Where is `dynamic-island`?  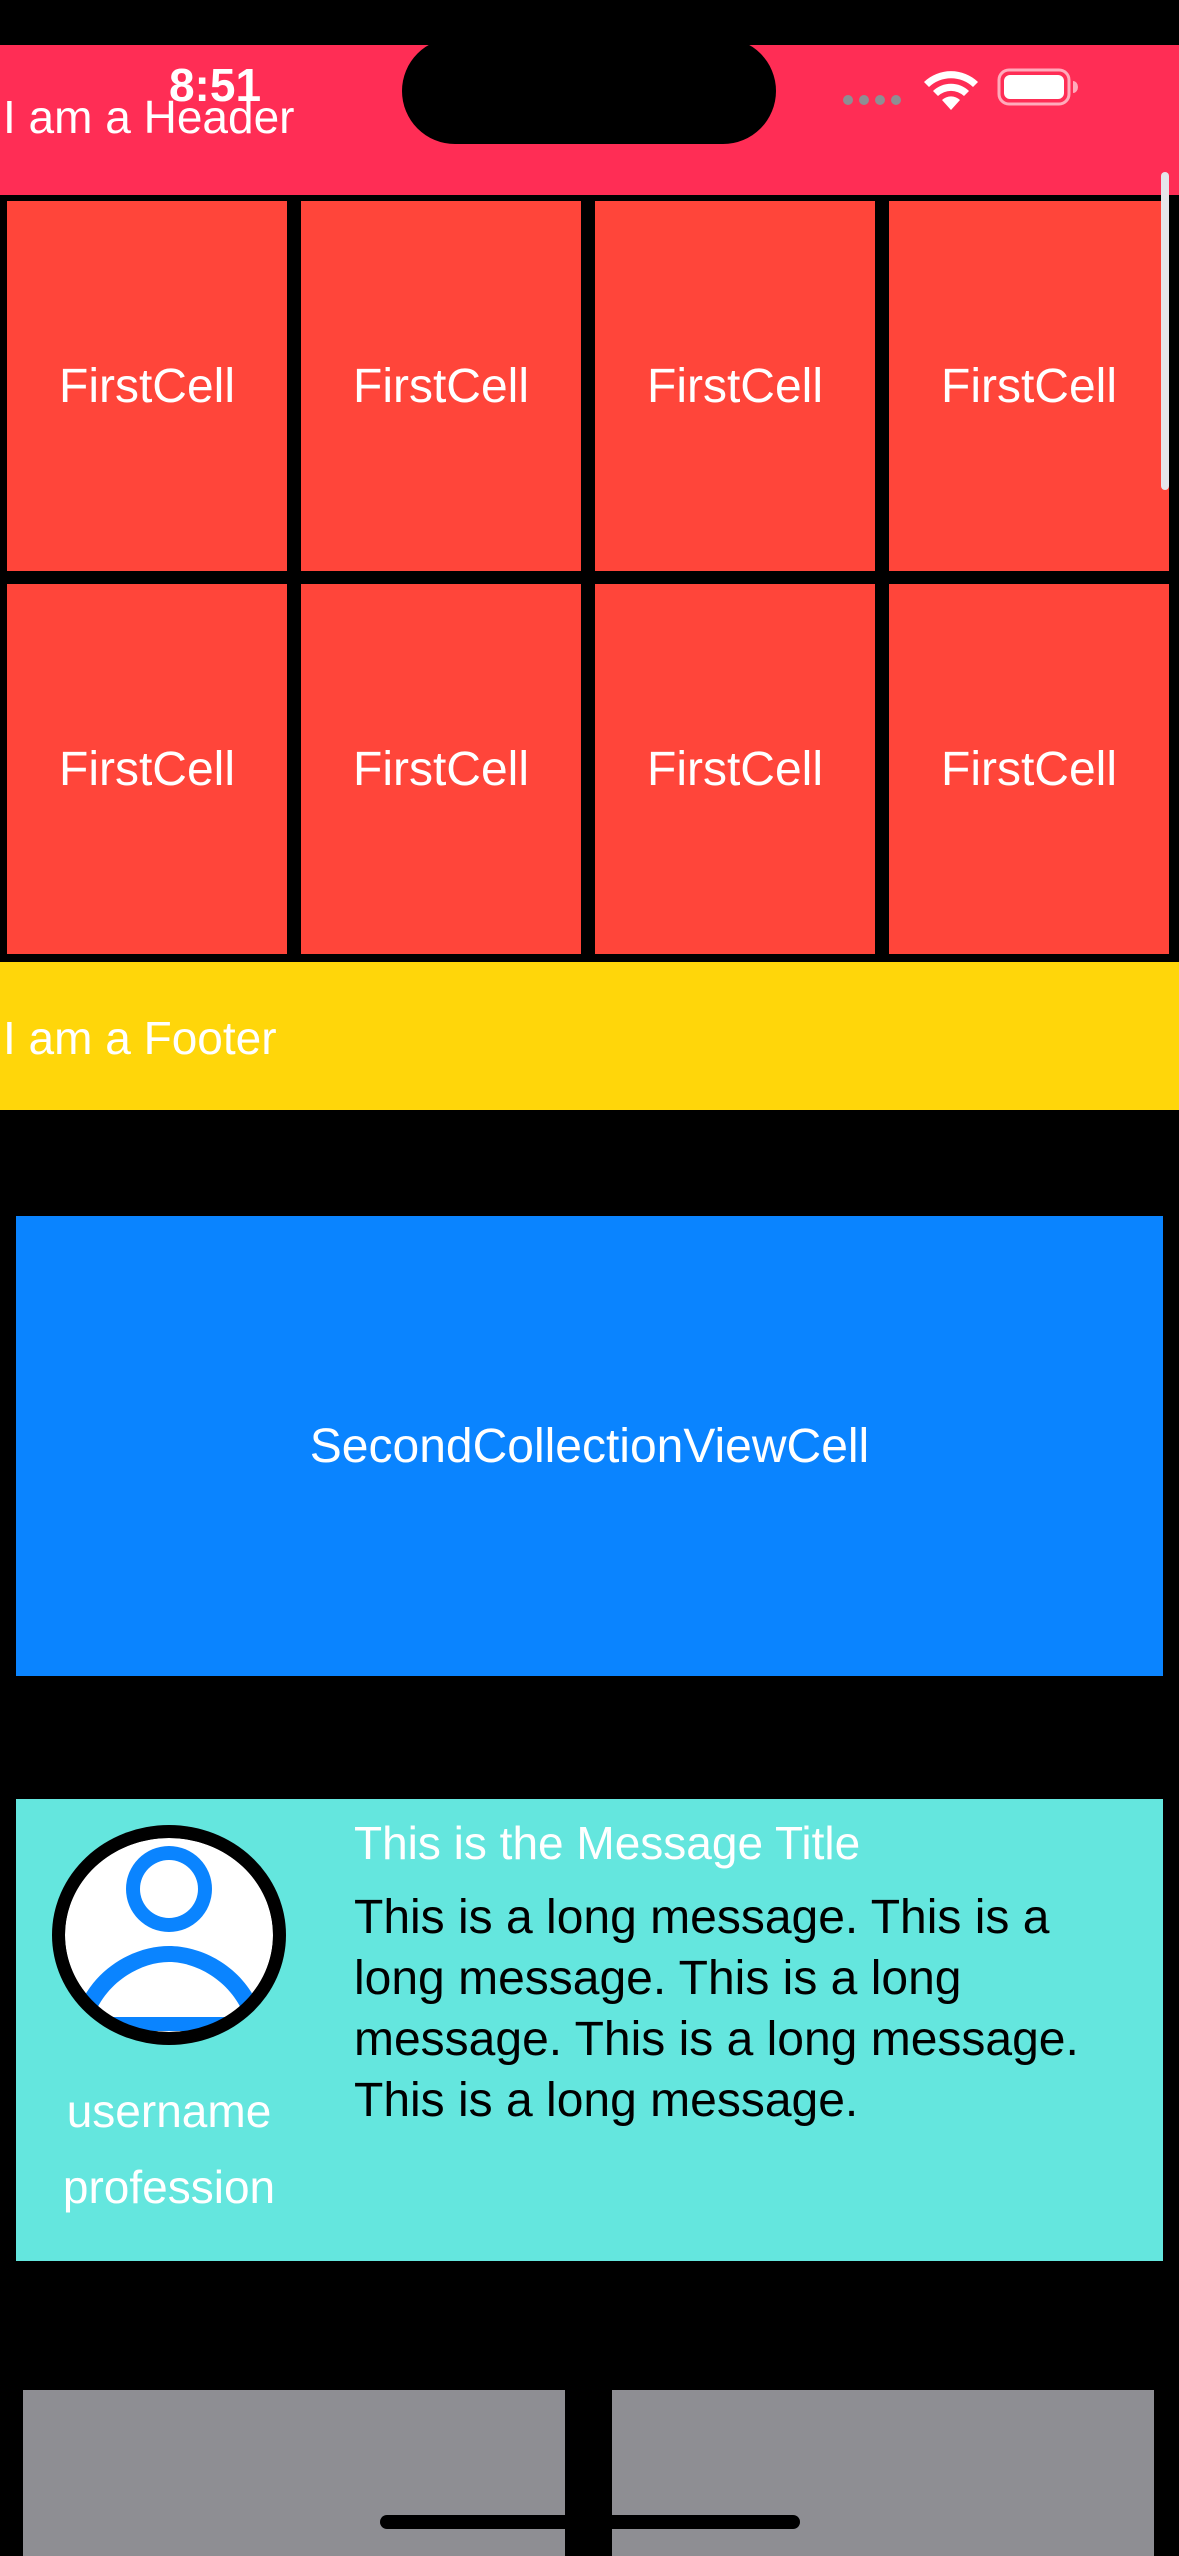
dynamic-island is located at coordinates (589, 91).